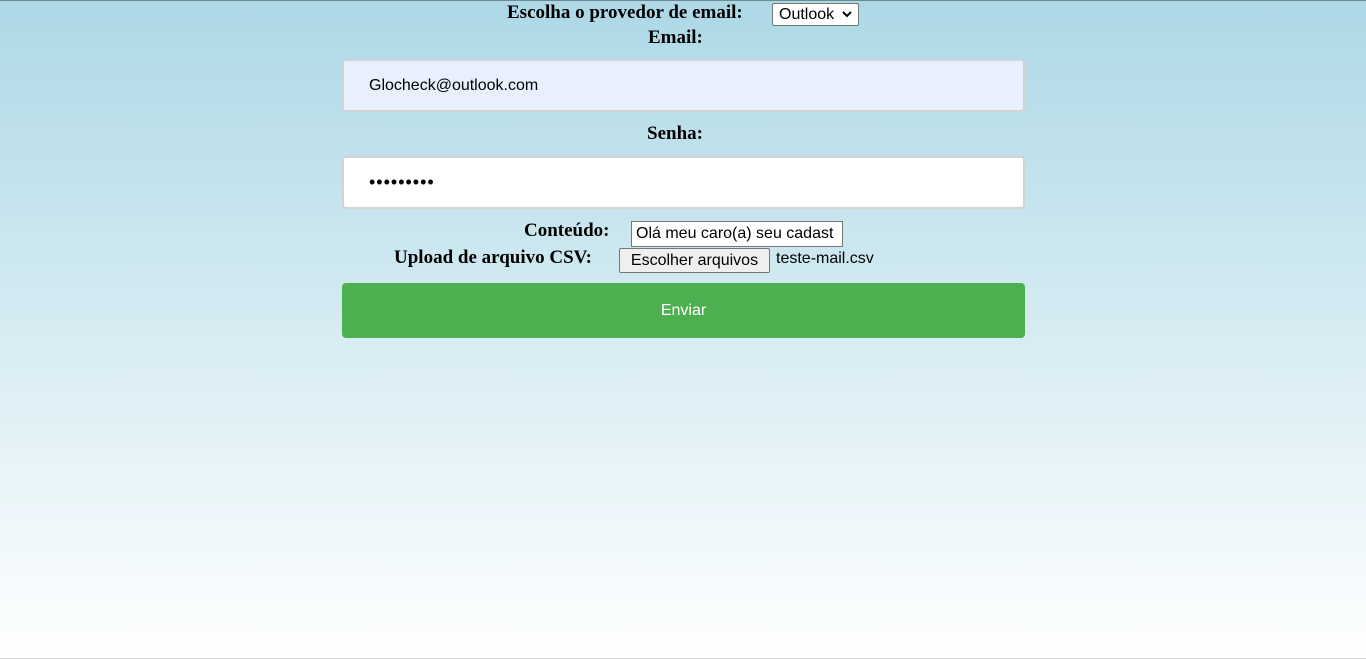  What do you see at coordinates (683, 182) in the screenshot?
I see `password-input: •••••••••` at bounding box center [683, 182].